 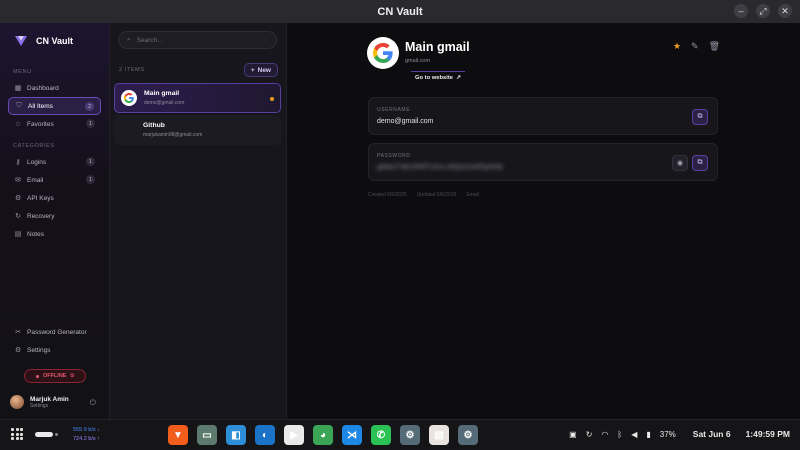 What do you see at coordinates (178, 435) in the screenshot?
I see `brave-browser-icon: ▼` at bounding box center [178, 435].